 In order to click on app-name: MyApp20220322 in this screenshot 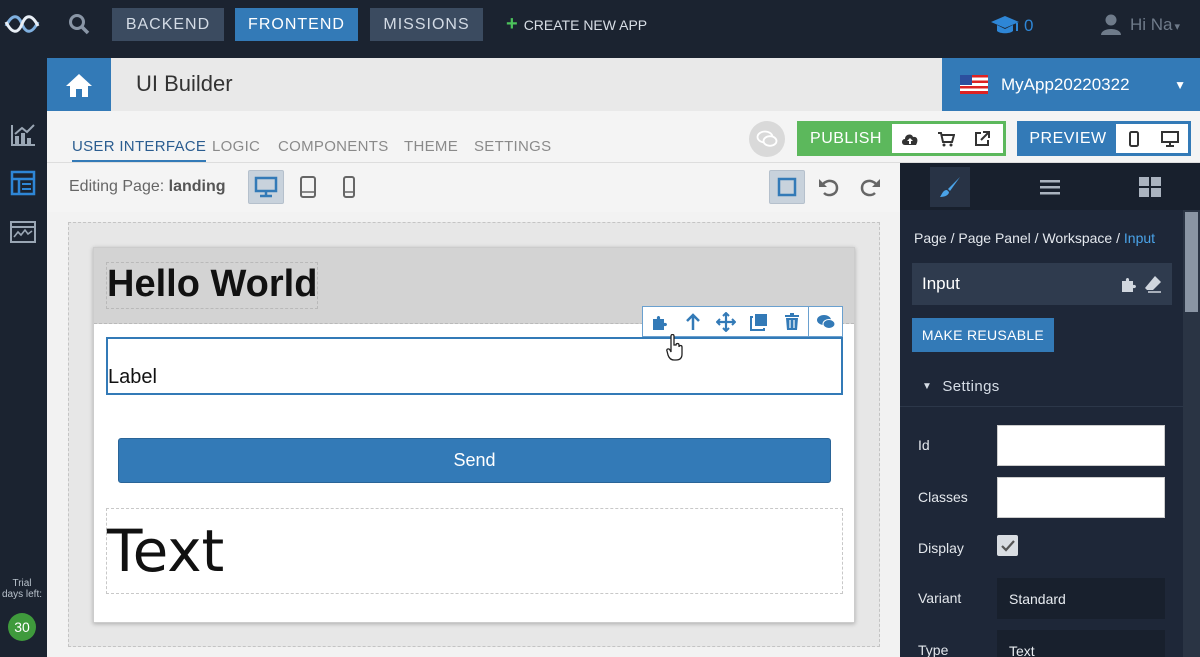, I will do `click(1065, 84)`.